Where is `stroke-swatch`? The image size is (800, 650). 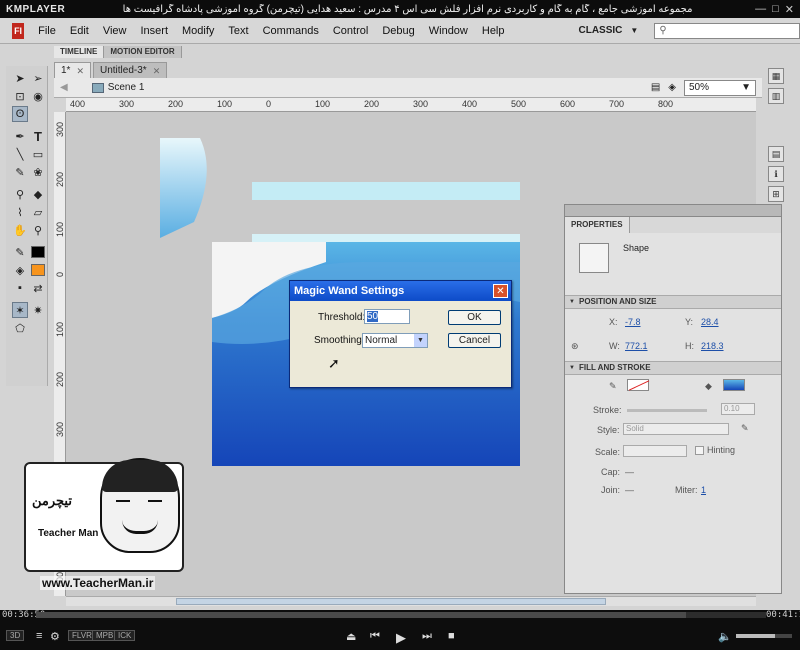
stroke-swatch is located at coordinates (638, 385).